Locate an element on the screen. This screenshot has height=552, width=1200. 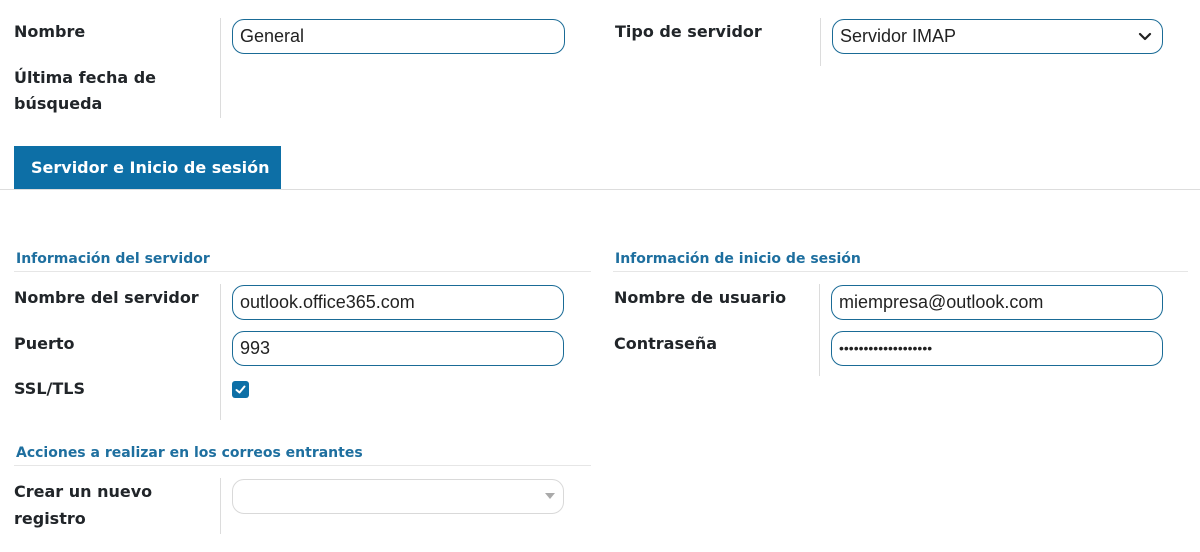
puerto-input: 993 is located at coordinates (398, 348).